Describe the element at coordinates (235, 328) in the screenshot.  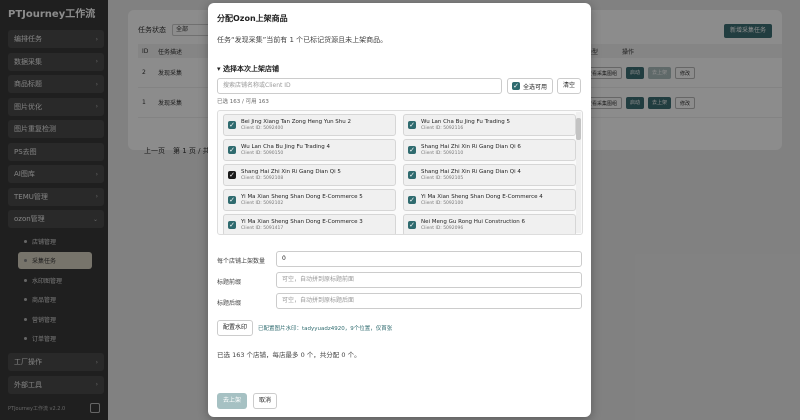
I see `configure-watermark-button: 配置水印` at that location.